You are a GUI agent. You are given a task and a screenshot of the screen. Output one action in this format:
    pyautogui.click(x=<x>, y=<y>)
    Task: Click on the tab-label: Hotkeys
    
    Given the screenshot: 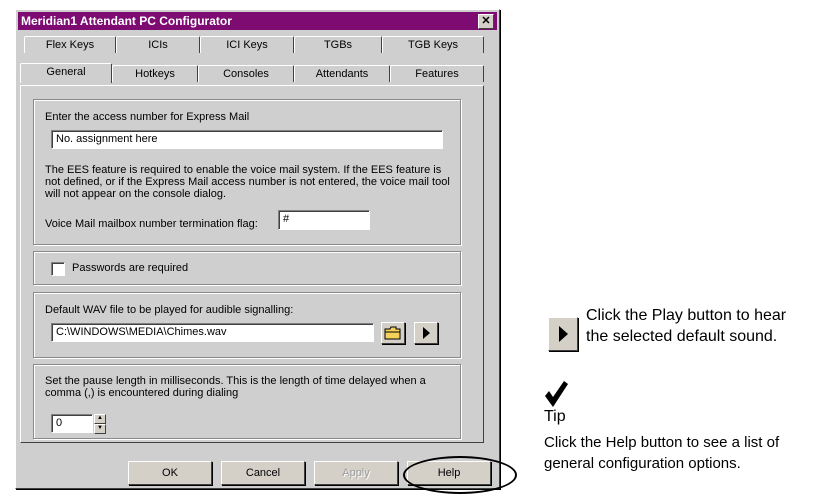 What is the action you would take?
    pyautogui.click(x=155, y=74)
    